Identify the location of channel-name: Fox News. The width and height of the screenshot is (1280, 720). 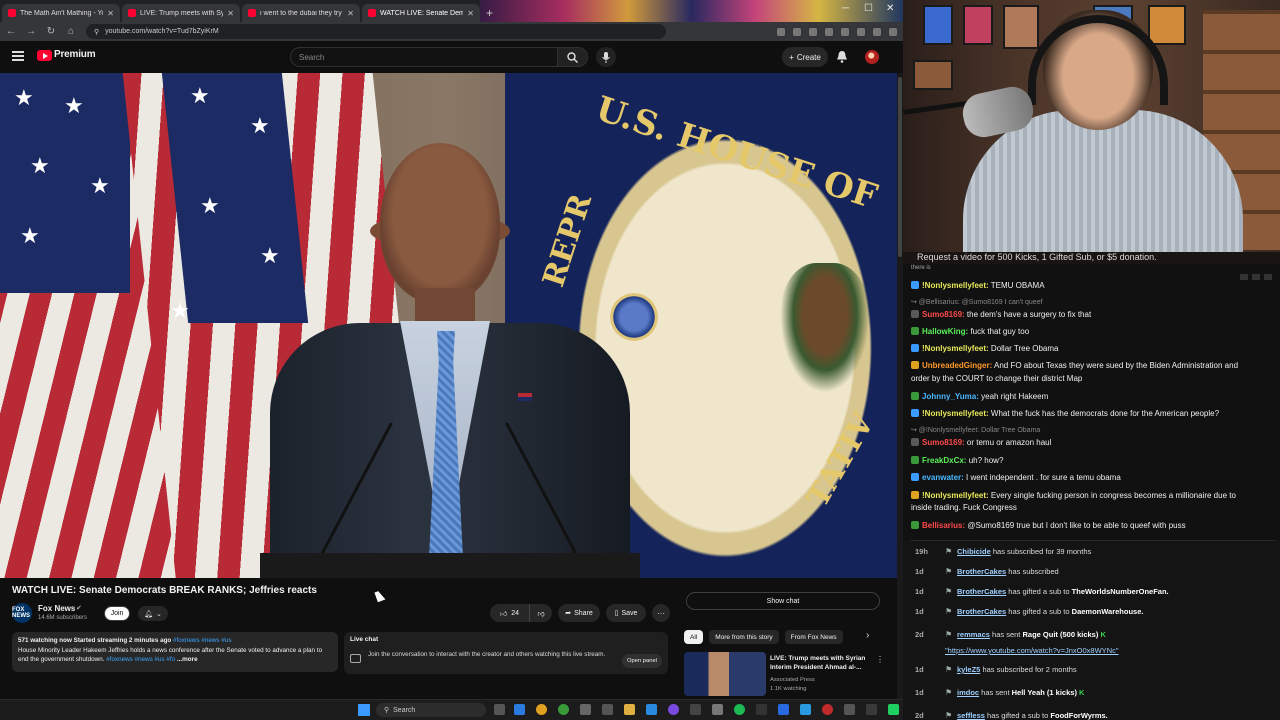
(56, 608).